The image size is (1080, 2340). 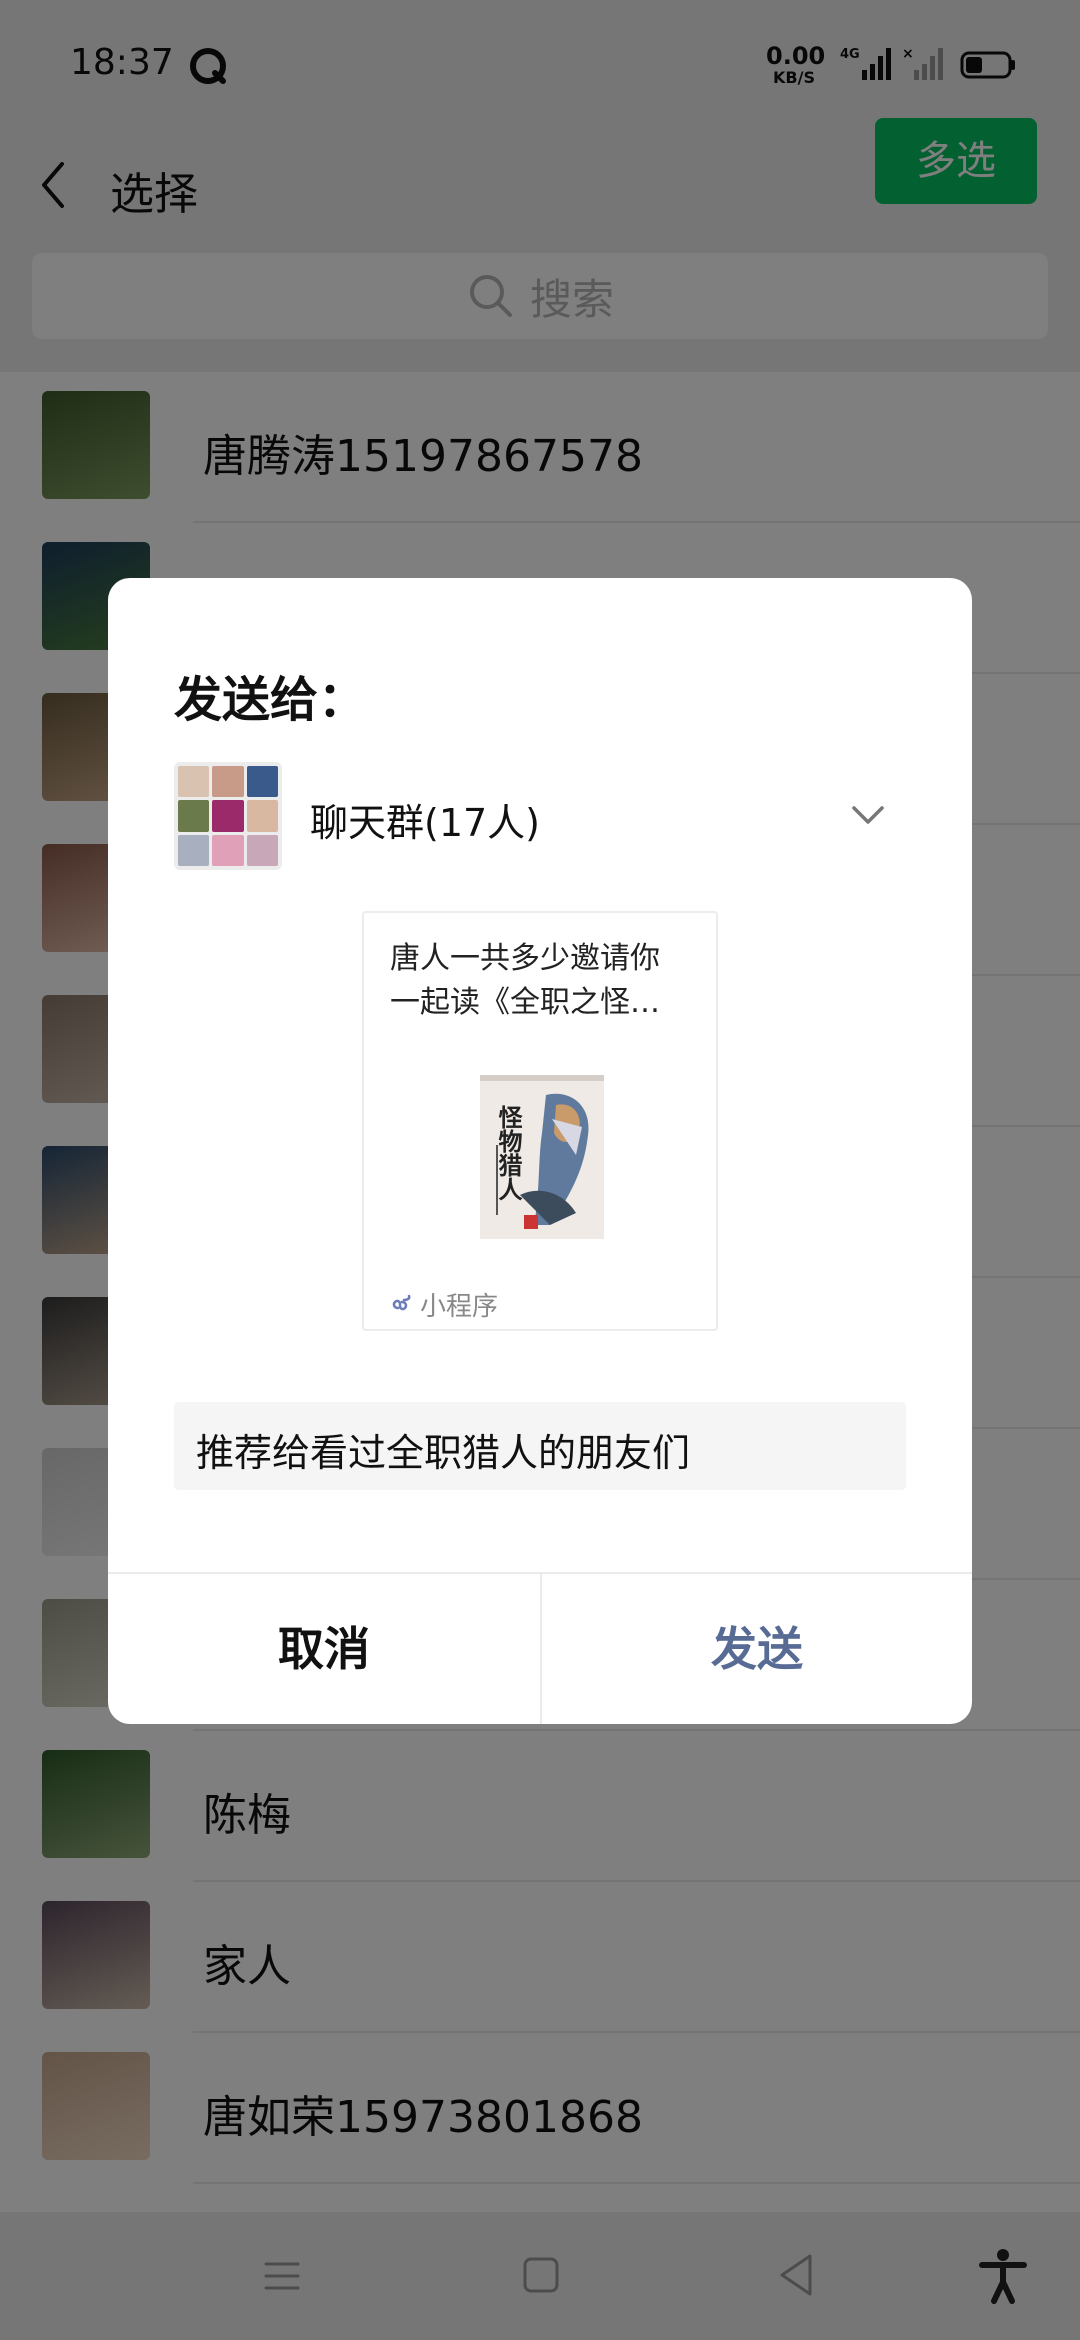 I want to click on recipient-row: 聊天群(17人), so click(x=544, y=816).